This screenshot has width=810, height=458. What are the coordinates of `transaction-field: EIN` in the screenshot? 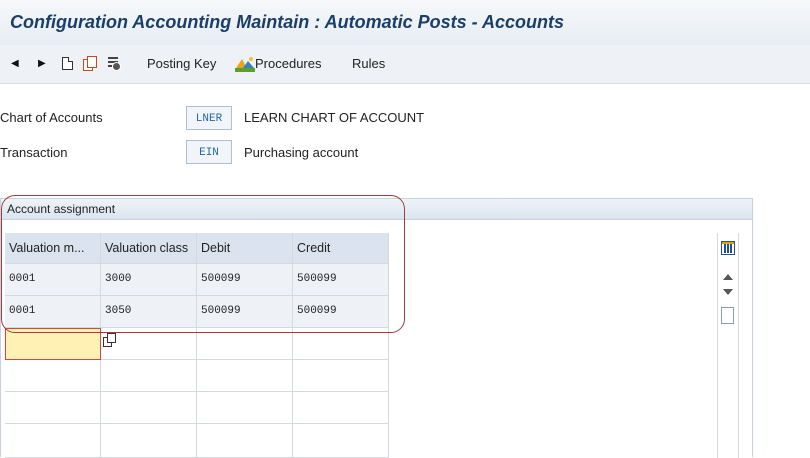 It's located at (209, 152).